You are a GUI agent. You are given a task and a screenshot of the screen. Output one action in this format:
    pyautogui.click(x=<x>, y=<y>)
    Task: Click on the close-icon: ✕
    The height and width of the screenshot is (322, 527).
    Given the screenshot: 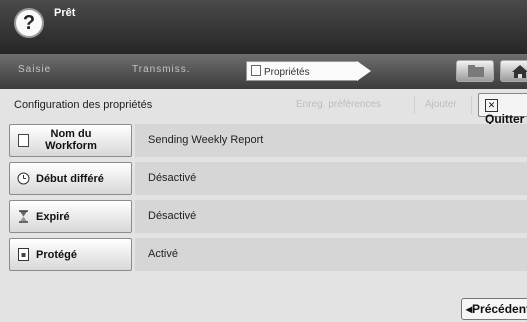 What is the action you would take?
    pyautogui.click(x=491, y=105)
    